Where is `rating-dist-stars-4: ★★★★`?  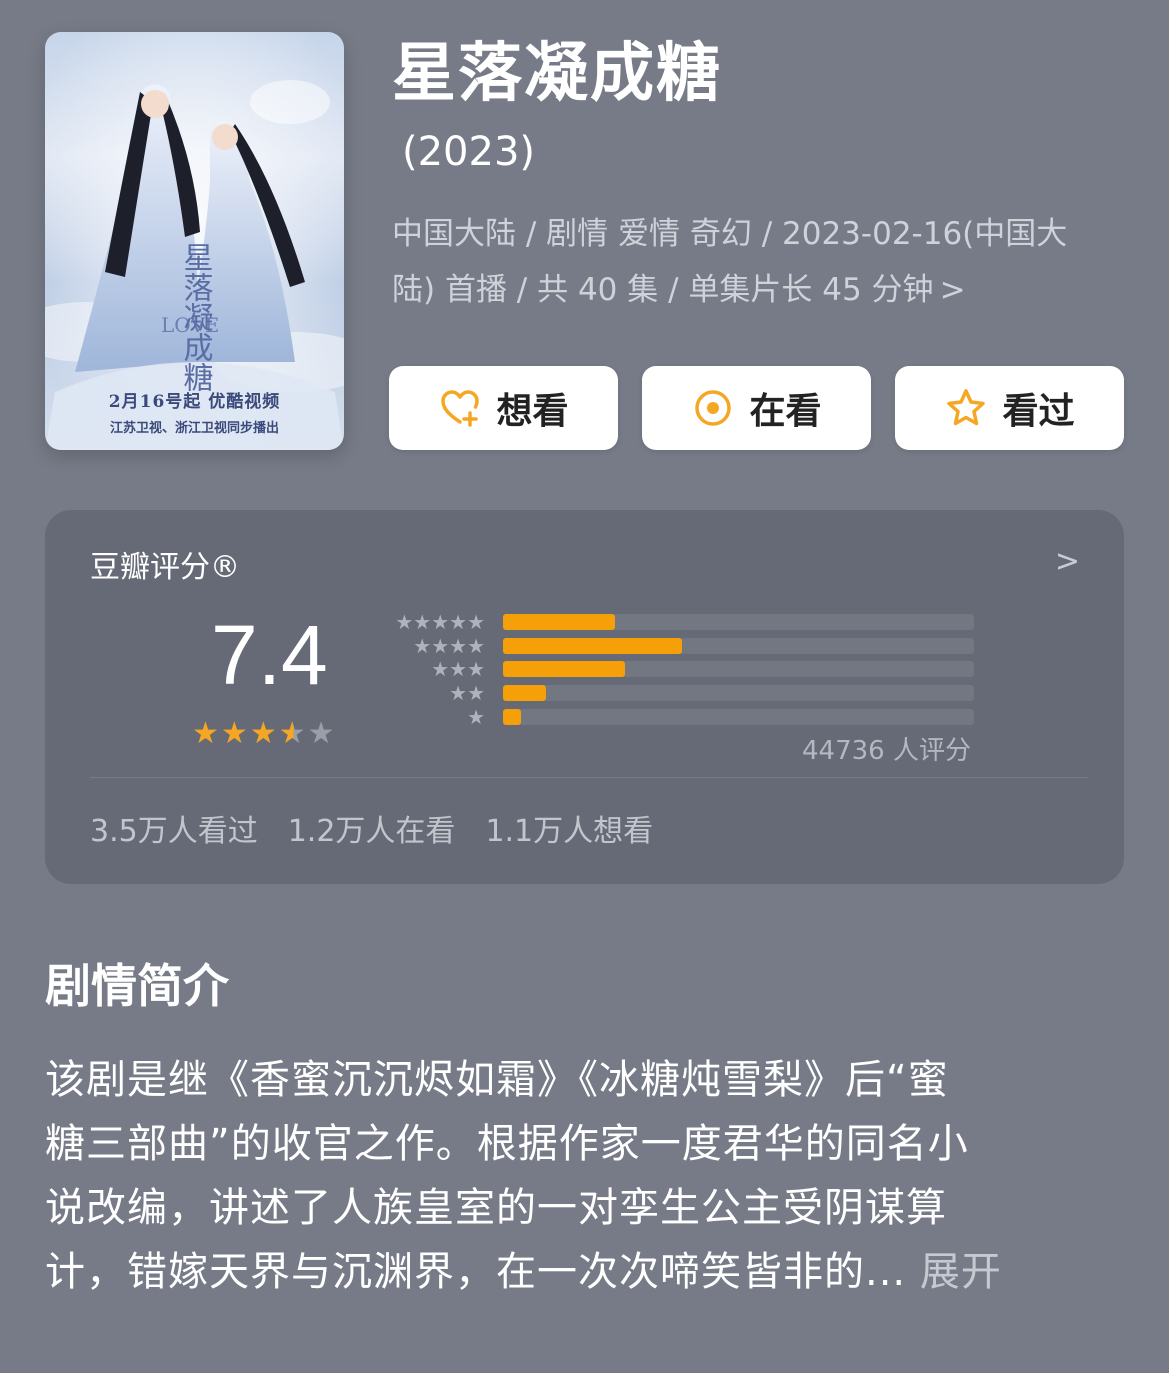
rating-dist-stars-4: ★★★★ is located at coordinates (449, 646).